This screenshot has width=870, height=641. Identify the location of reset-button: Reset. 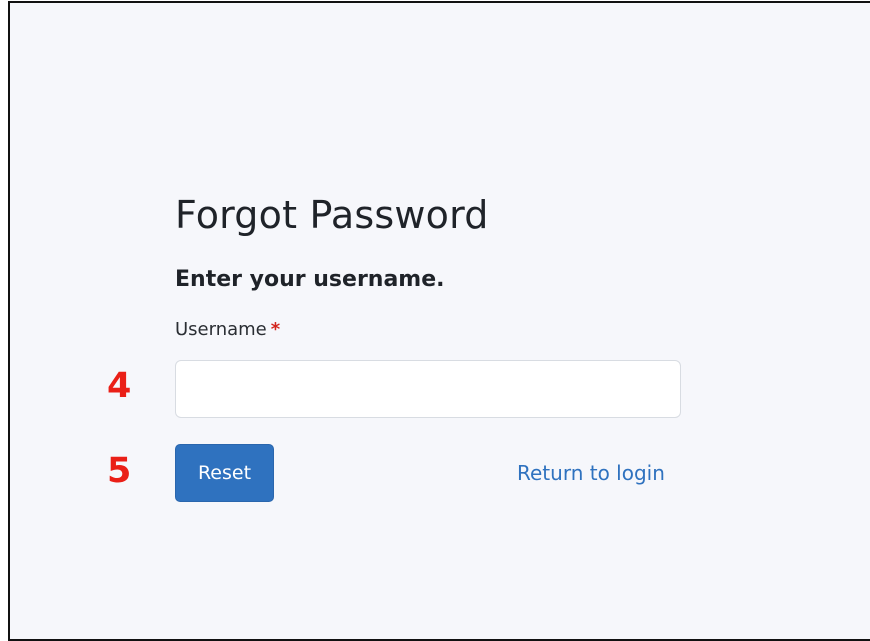
(224, 473).